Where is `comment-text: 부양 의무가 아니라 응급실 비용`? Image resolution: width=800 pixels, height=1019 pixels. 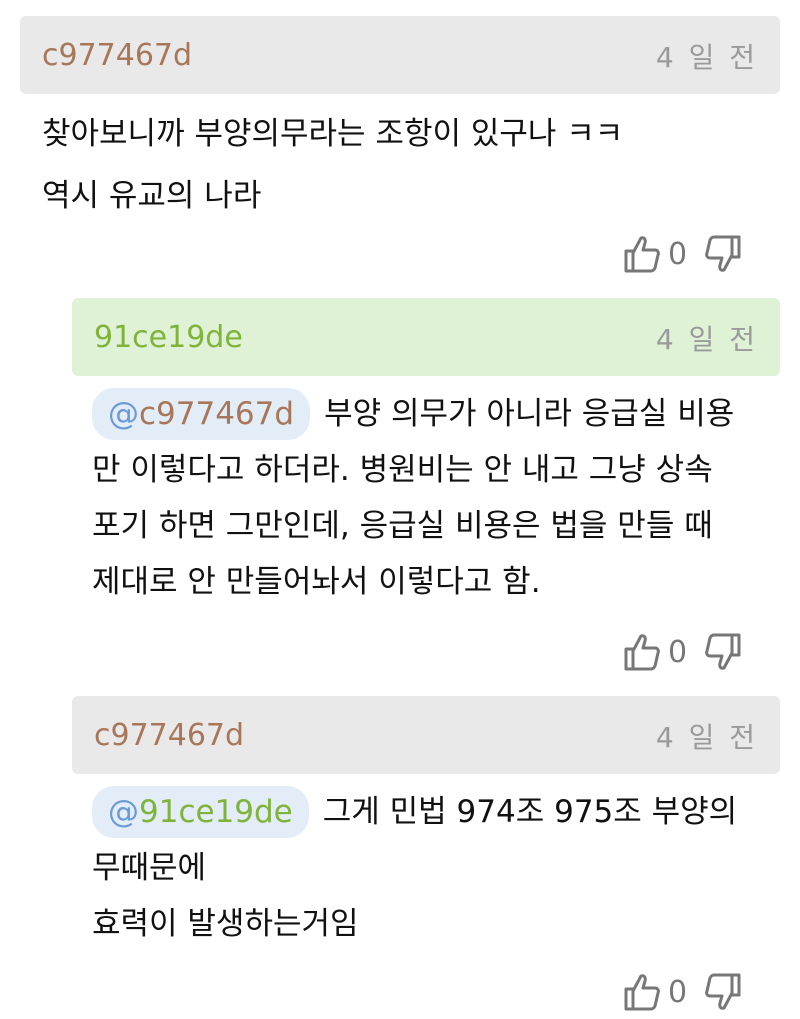 comment-text: 부양 의무가 아니라 응급실 비용 is located at coordinates (529, 414).